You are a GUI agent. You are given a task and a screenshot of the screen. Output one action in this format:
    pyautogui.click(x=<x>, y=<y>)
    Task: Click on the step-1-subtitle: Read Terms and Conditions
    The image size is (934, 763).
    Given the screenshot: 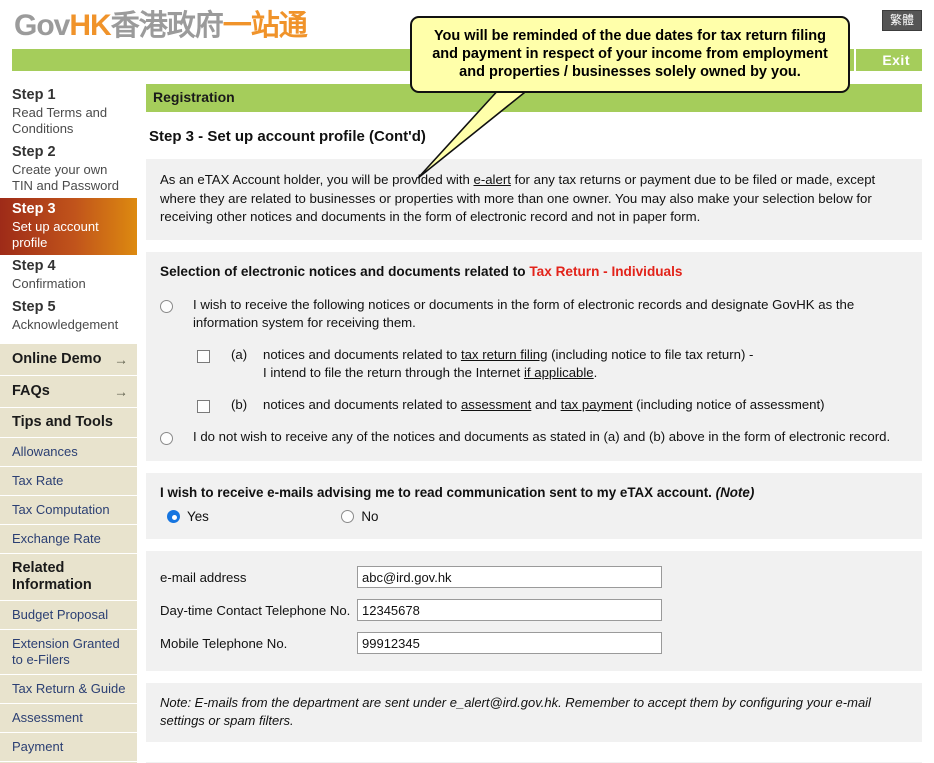 What is the action you would take?
    pyautogui.click(x=60, y=120)
    